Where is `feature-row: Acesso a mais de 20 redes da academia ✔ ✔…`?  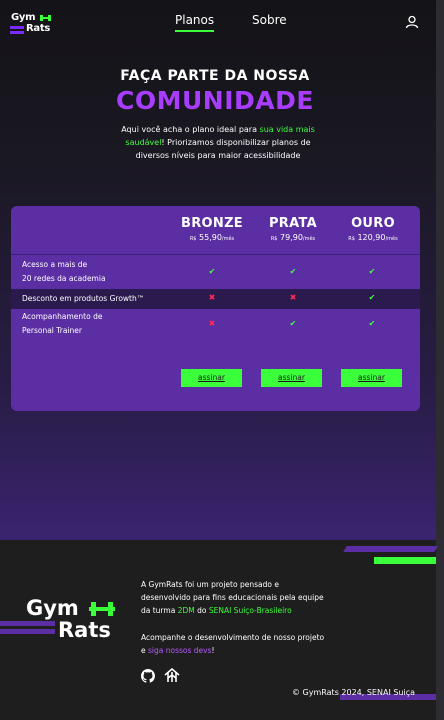
feature-row: Acesso a mais de 20 redes da academia ✔ ✔… is located at coordinates (215, 271).